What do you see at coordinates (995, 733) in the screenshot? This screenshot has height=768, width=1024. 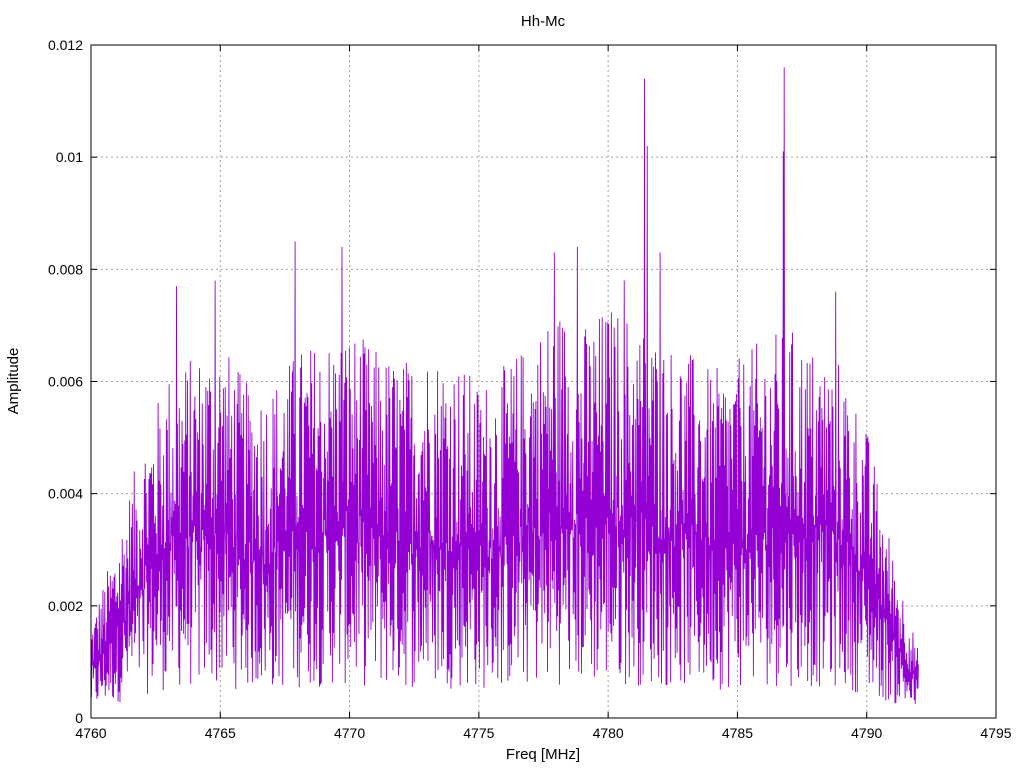 I see `x-tick-label: 4795` at bounding box center [995, 733].